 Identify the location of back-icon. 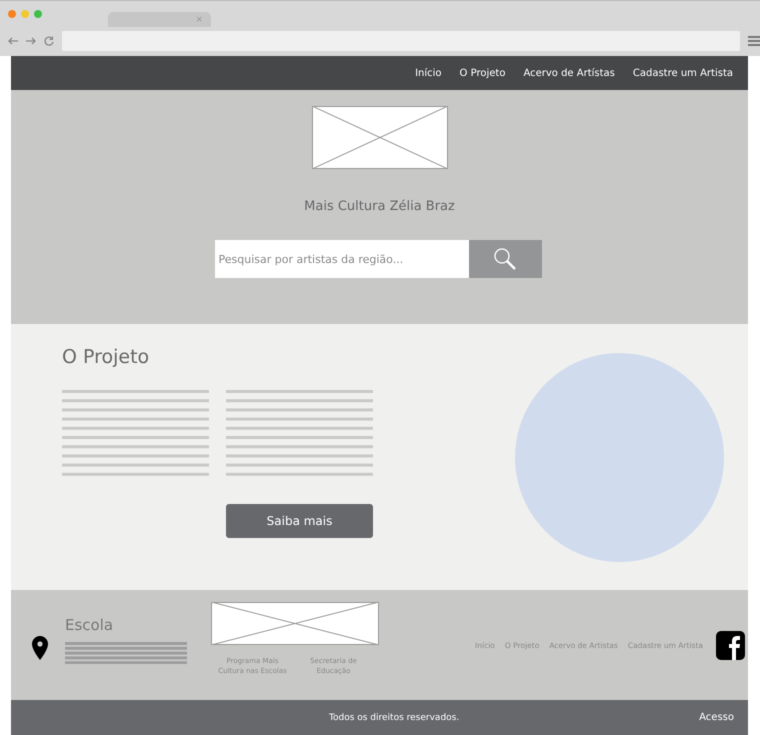
(13, 41).